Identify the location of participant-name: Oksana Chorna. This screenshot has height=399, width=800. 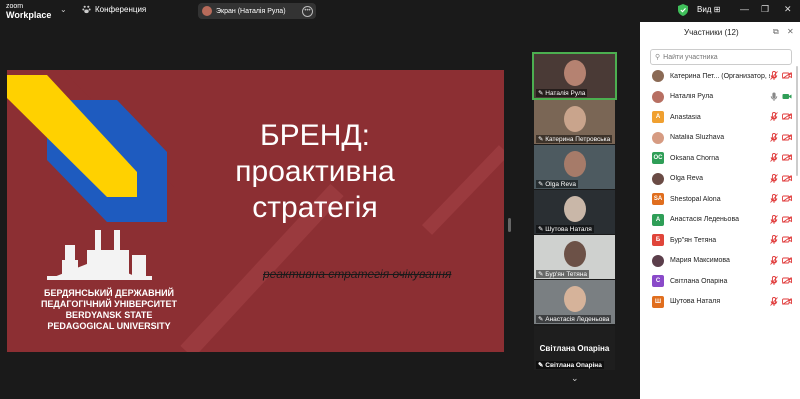
(695, 158).